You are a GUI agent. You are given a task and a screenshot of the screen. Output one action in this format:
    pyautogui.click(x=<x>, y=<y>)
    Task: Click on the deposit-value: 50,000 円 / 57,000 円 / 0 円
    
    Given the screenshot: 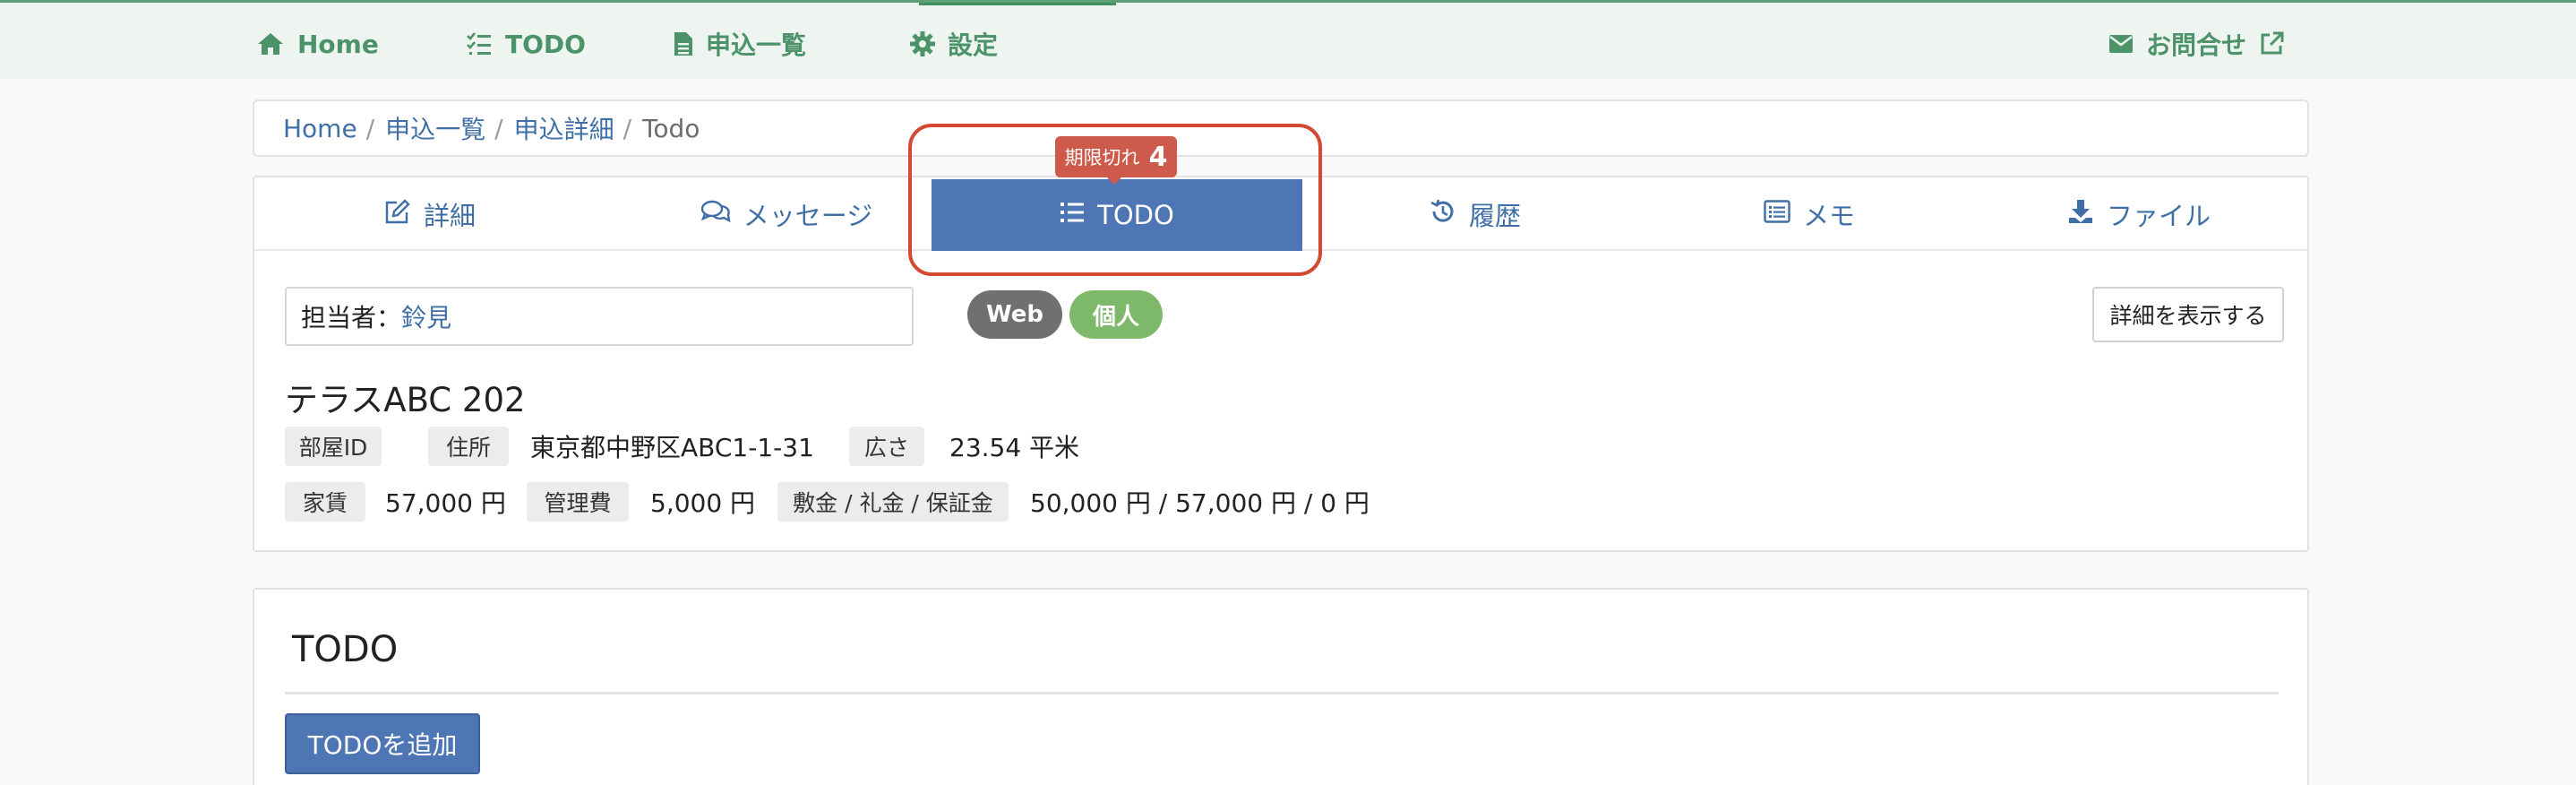 What is the action you would take?
    pyautogui.click(x=1200, y=503)
    